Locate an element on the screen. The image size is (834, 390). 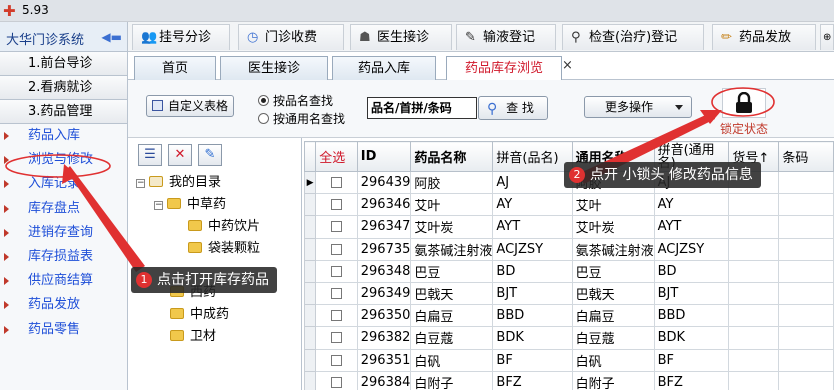
tab-infusion-registration: ✎ 输液登记 is located at coordinates (506, 37).